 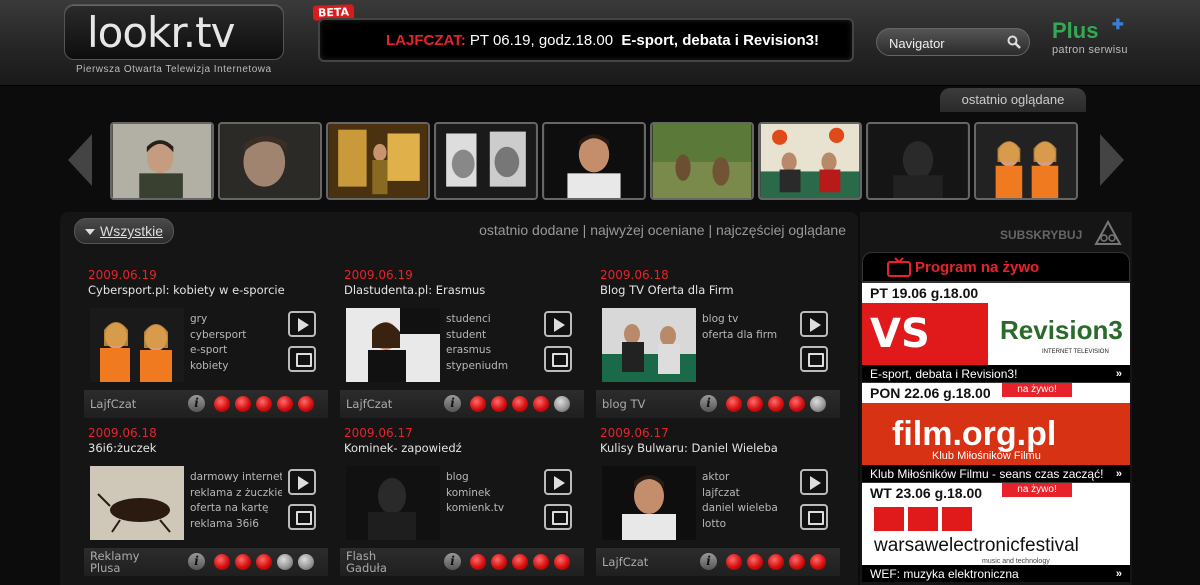 I want to click on sort-top-rated-link: najwyżej oceniane, so click(x=647, y=230).